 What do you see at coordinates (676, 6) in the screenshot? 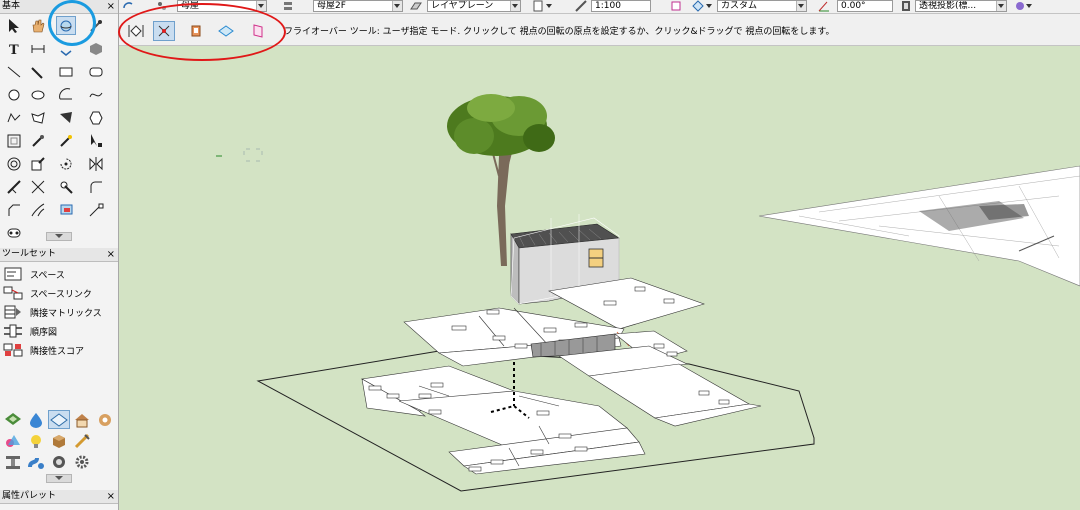
I see `clip-cube-icon` at bounding box center [676, 6].